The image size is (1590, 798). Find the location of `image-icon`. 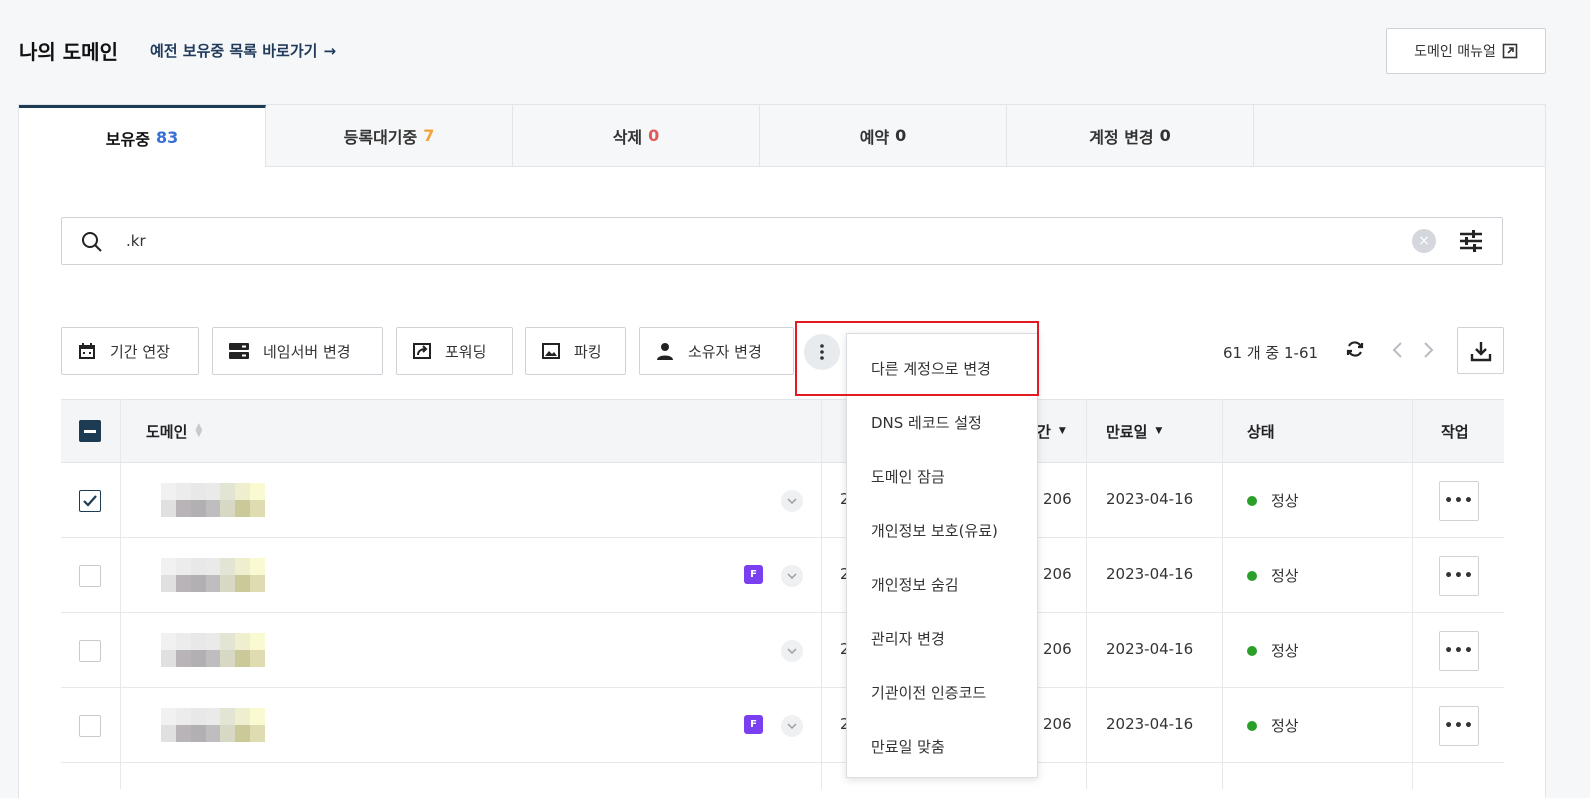

image-icon is located at coordinates (551, 351).